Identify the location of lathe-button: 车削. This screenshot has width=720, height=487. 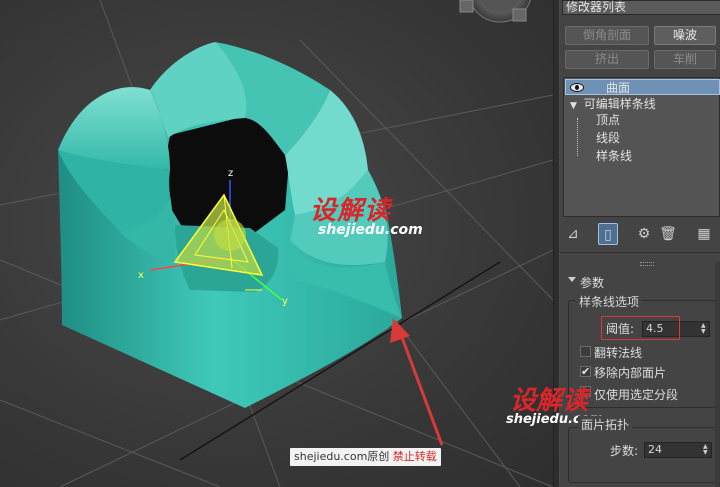
(685, 59).